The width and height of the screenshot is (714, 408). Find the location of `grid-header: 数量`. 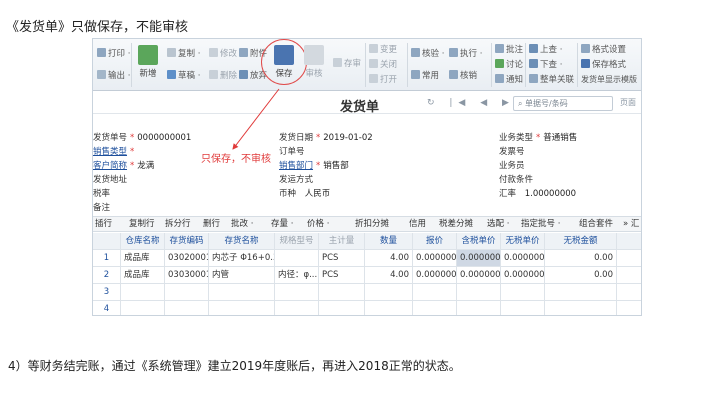

grid-header: 数量 is located at coordinates (389, 241).